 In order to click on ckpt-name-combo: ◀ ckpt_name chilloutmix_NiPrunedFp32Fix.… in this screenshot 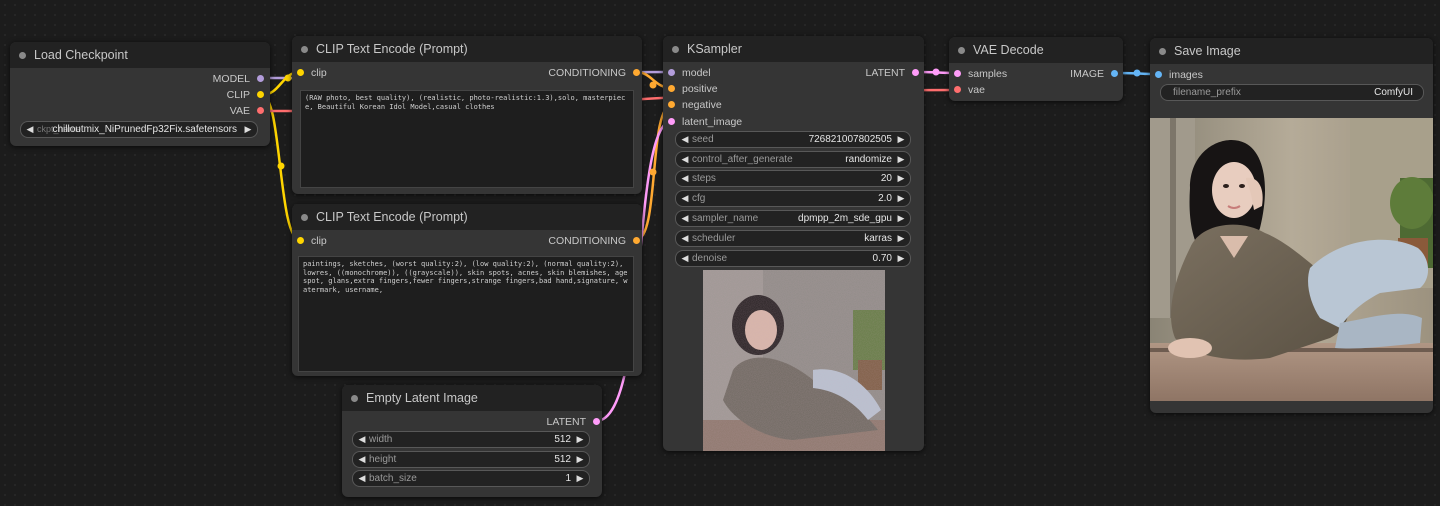, I will do `click(139, 129)`.